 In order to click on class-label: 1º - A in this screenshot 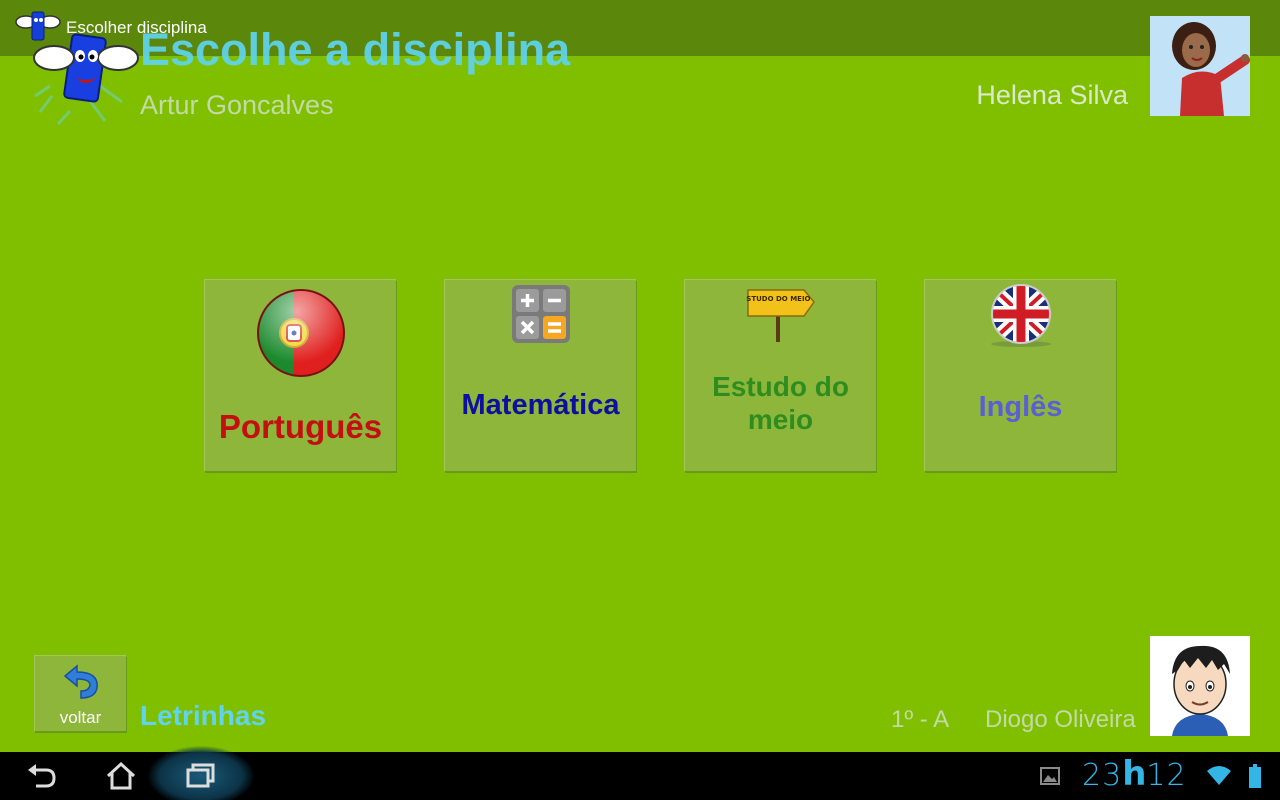, I will do `click(920, 719)`.